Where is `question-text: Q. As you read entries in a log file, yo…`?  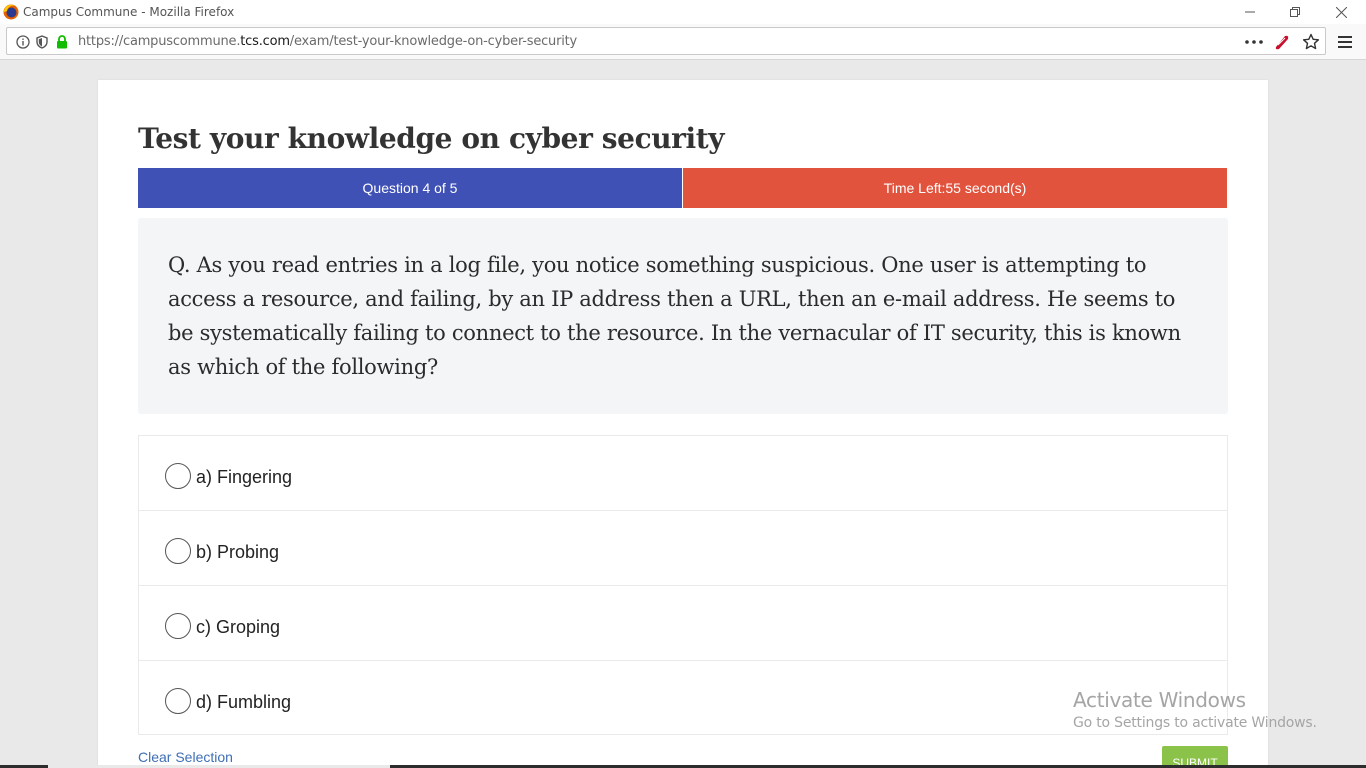
question-text: Q. As you read entries in a log file, yo… is located at coordinates (674, 316).